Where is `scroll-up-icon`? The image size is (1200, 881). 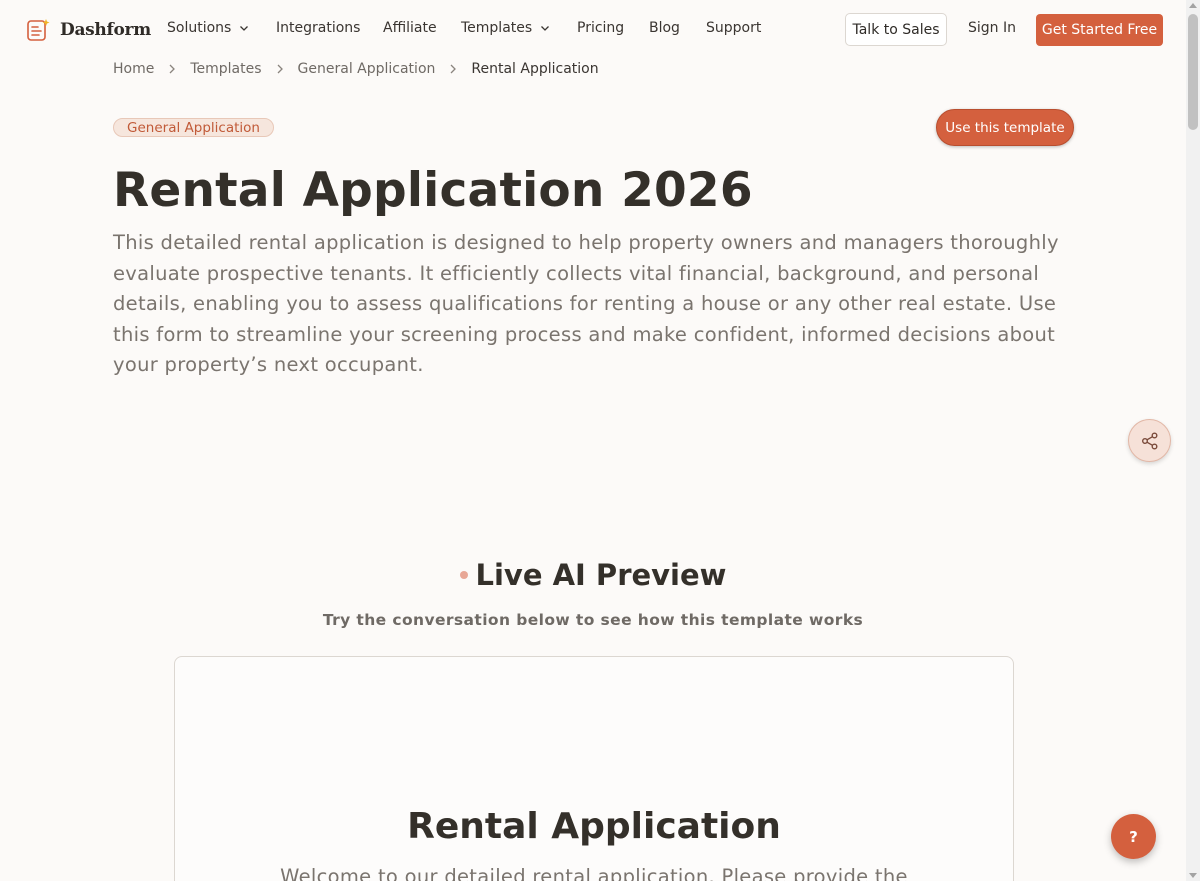
scroll-up-icon is located at coordinates (1193, 5).